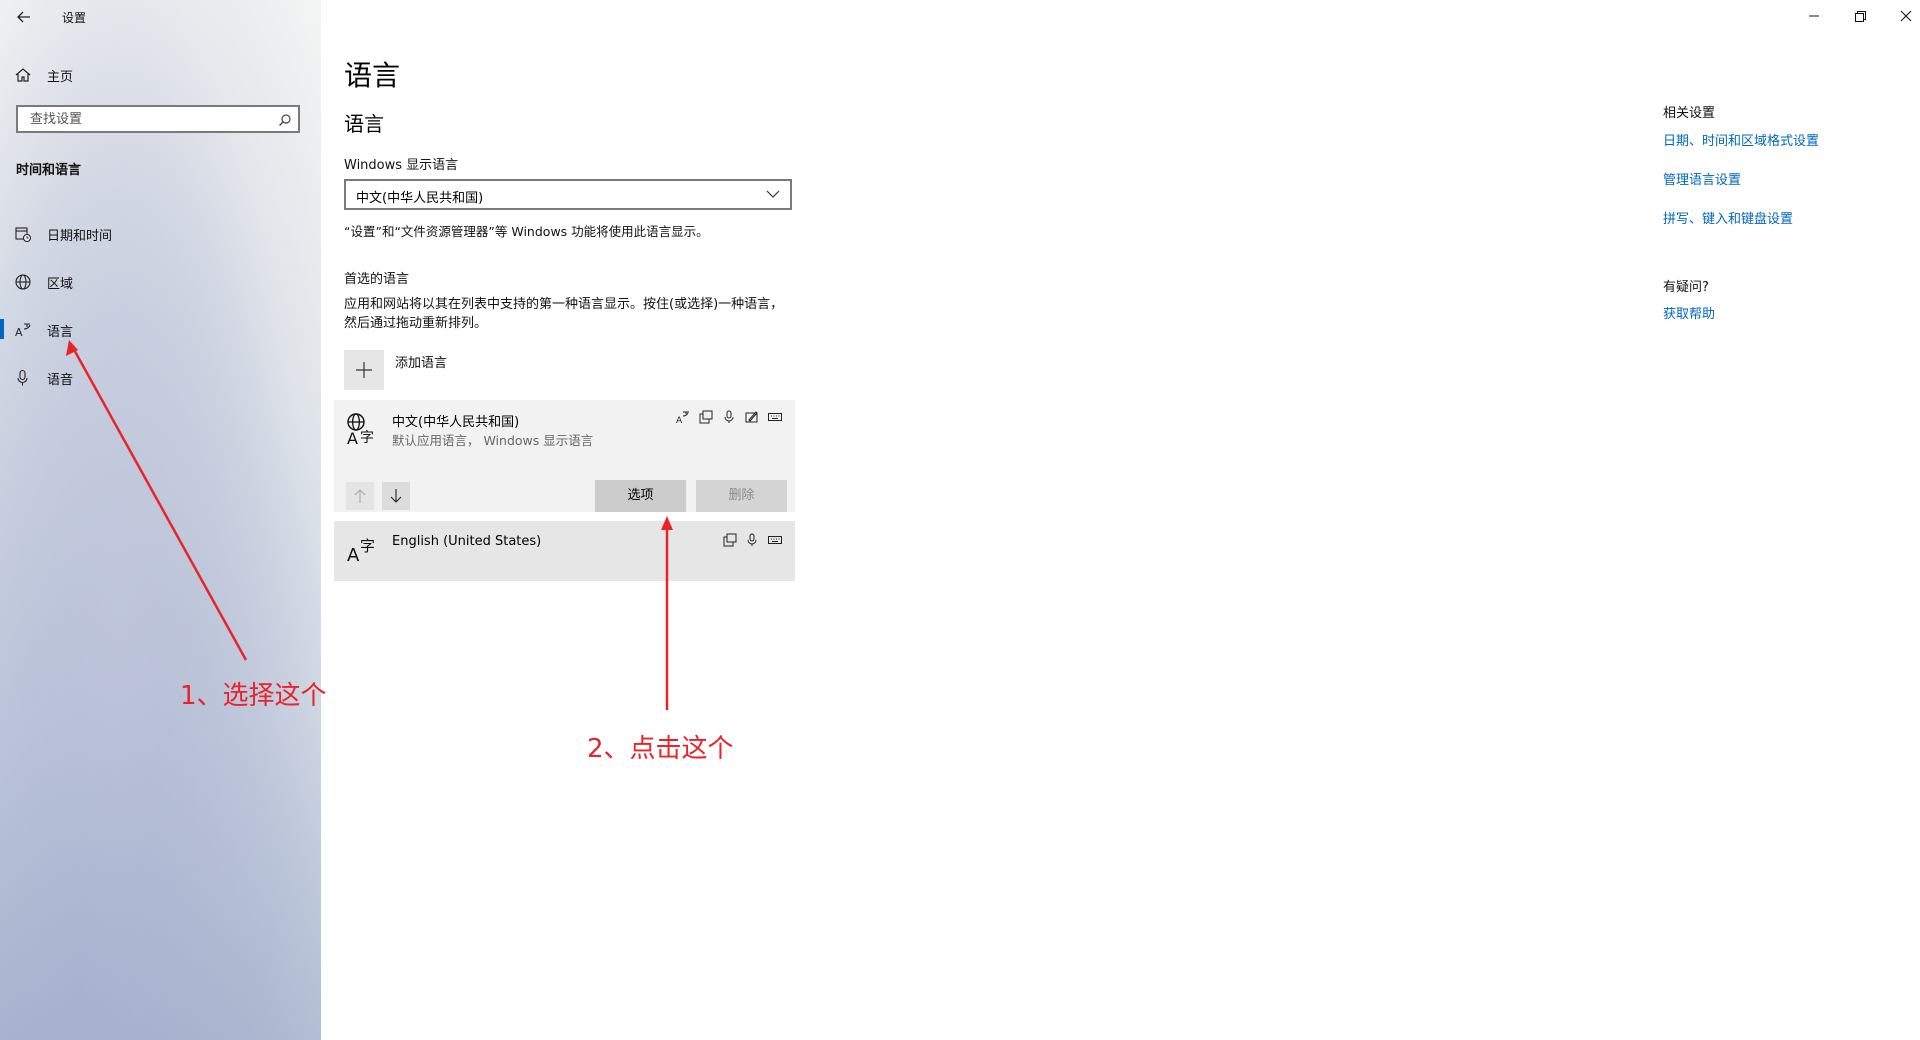  What do you see at coordinates (660, 749) in the screenshot?
I see `annotation-step-2: 2、点击这个` at bounding box center [660, 749].